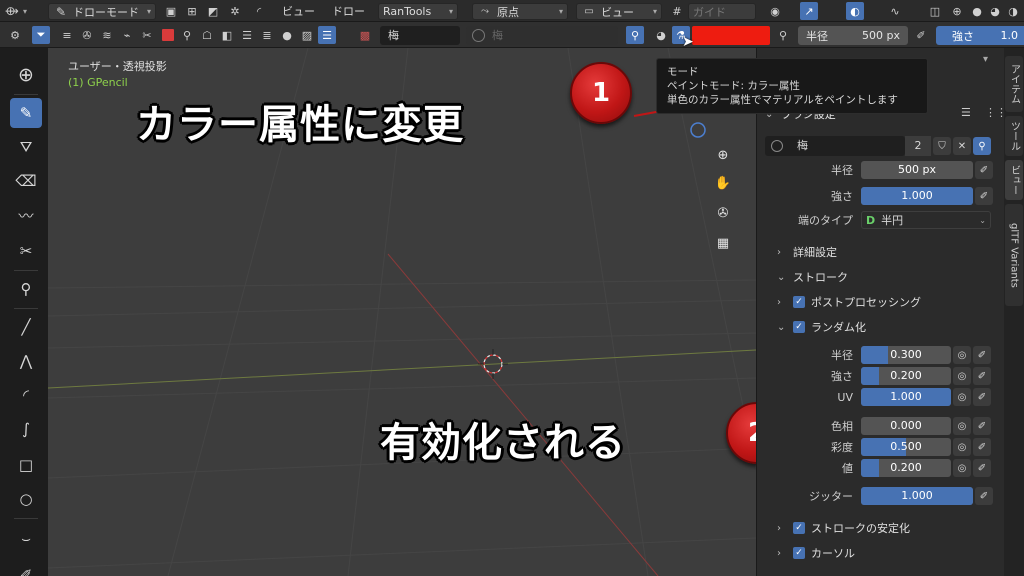 This screenshot has height=576, width=1024. What do you see at coordinates (835, 146) in the screenshot?
I see `brush-datablock-field: 梅` at bounding box center [835, 146].